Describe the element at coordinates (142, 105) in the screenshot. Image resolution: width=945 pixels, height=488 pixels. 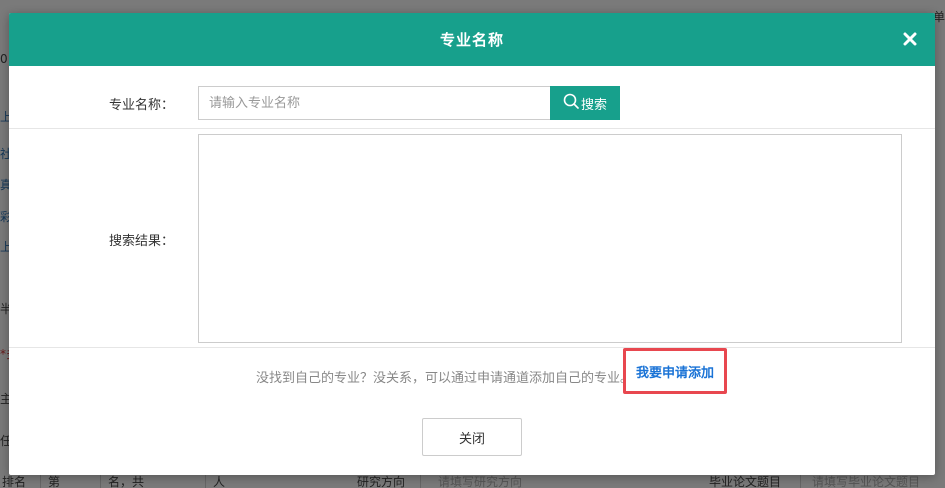
I see `major-name-label: 专业名称：` at that location.